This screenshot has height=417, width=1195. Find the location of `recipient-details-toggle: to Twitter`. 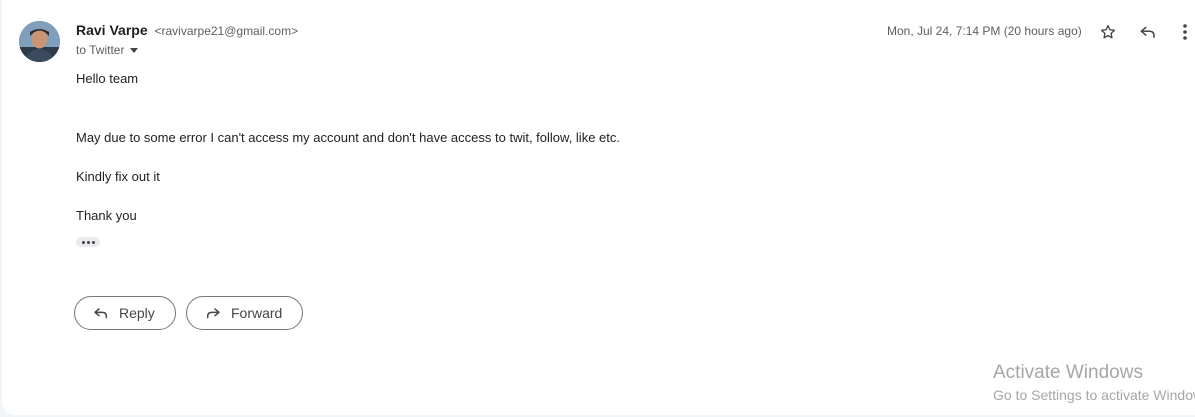

recipient-details-toggle: to Twitter is located at coordinates (107, 50).